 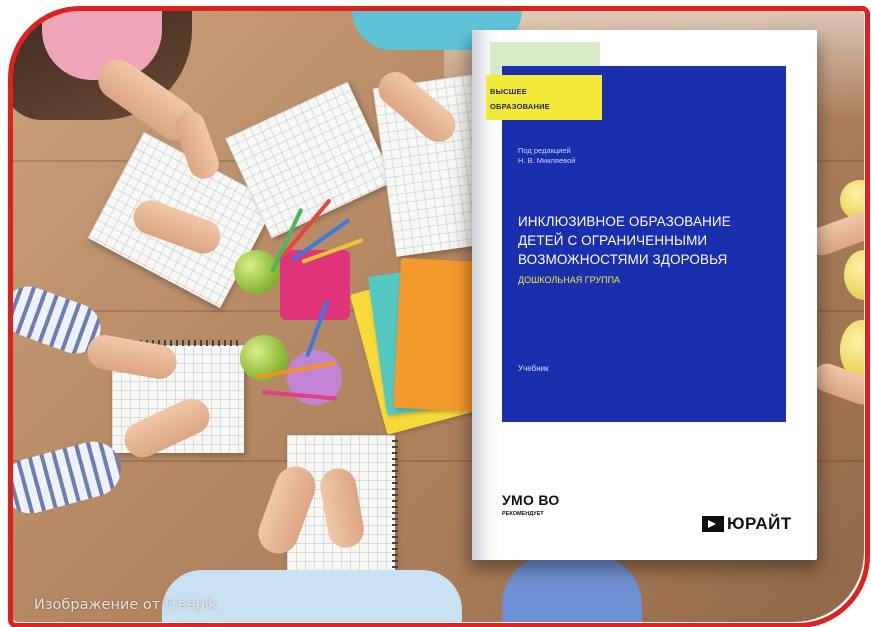 What do you see at coordinates (520, 106) in the screenshot?
I see `badge-line-2: ОБРАЗОВАНИЕ` at bounding box center [520, 106].